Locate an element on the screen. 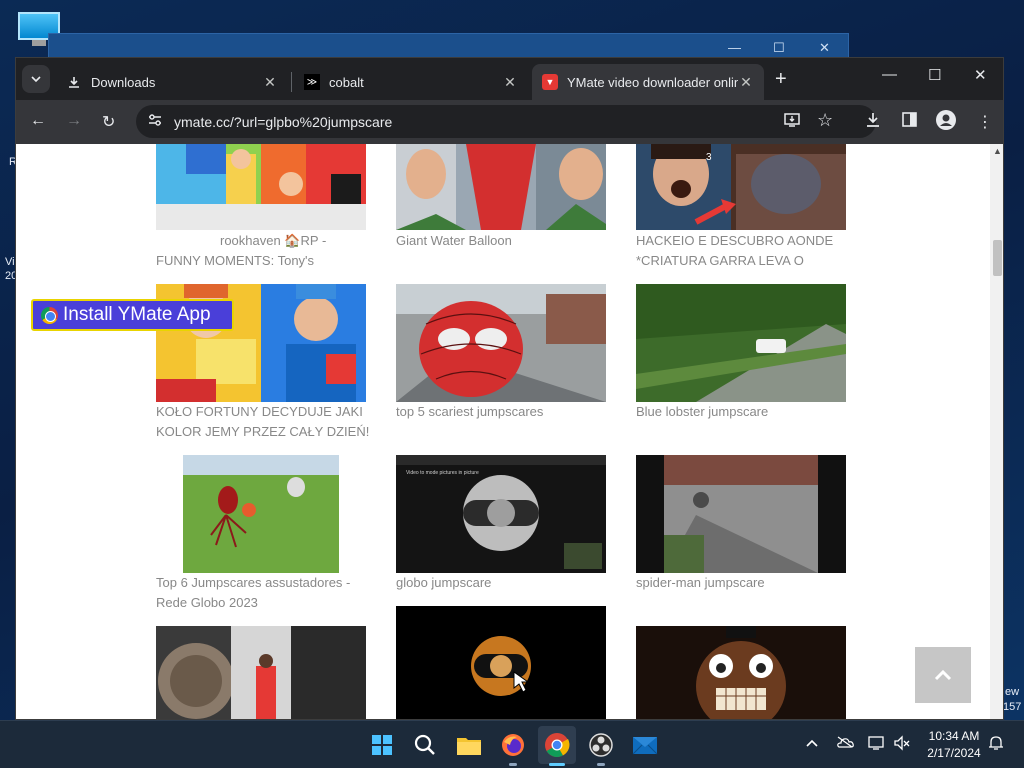  scroll-up-icon: ▲ is located at coordinates (997, 151).